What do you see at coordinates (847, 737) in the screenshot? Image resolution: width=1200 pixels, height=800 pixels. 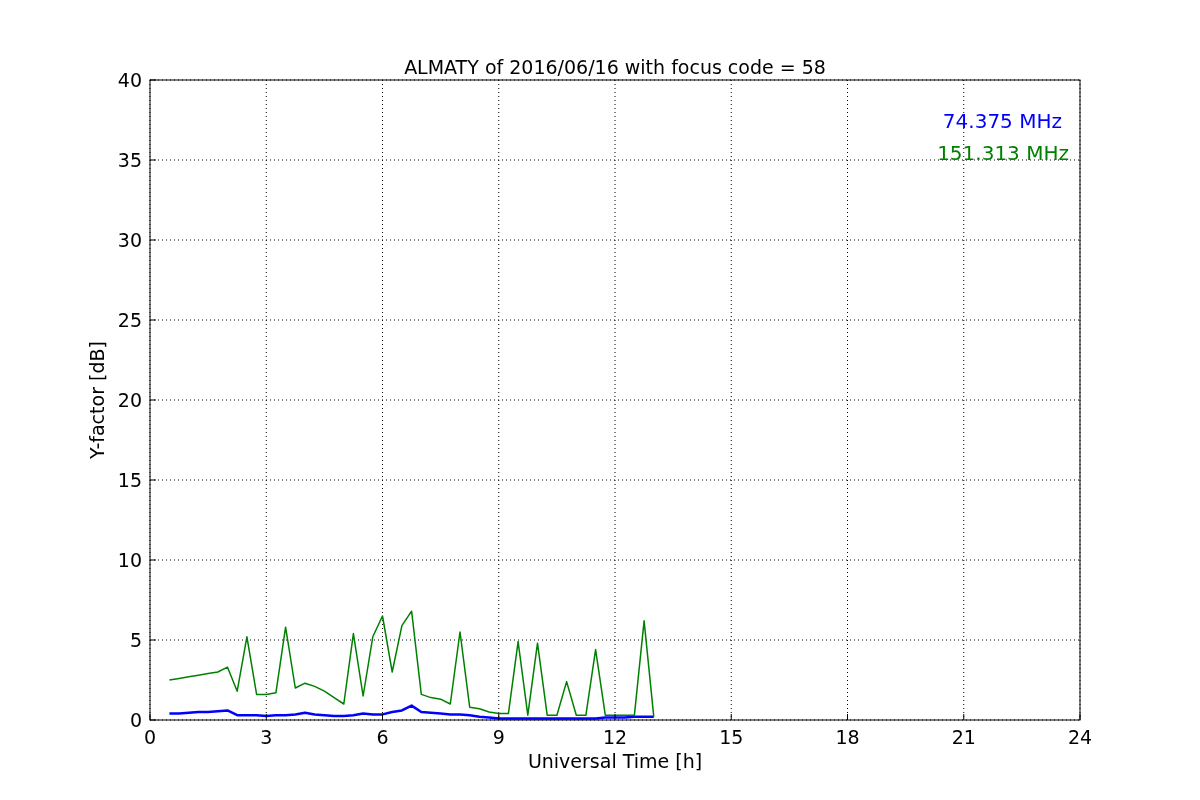 I see `tick-label: 18` at bounding box center [847, 737].